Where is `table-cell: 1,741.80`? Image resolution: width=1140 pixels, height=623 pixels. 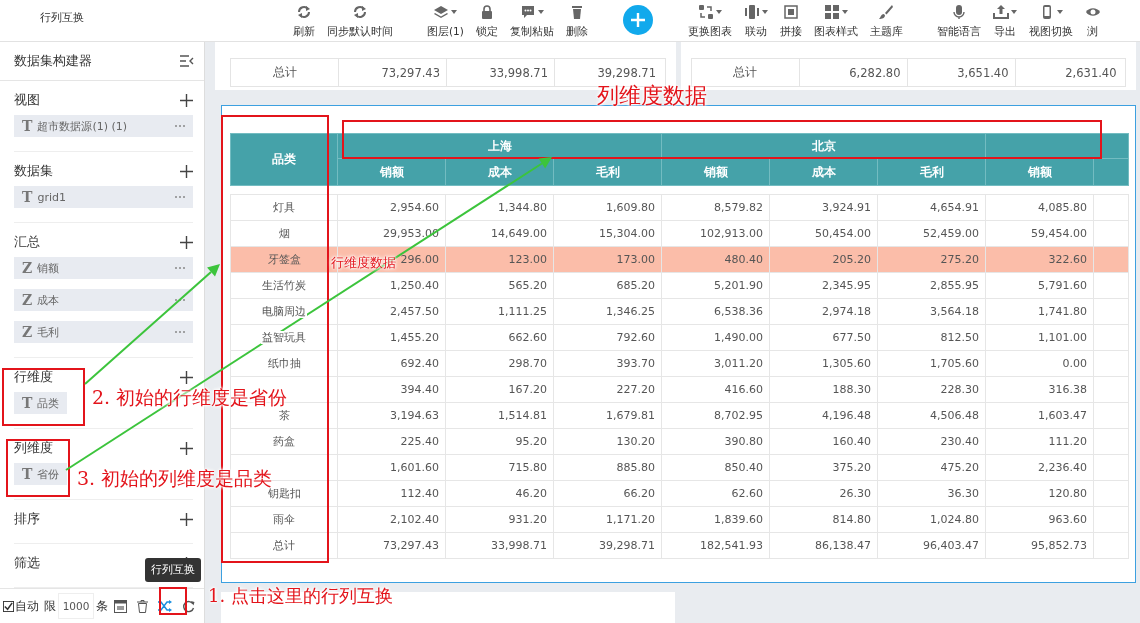 table-cell: 1,741.80 is located at coordinates (1039, 311).